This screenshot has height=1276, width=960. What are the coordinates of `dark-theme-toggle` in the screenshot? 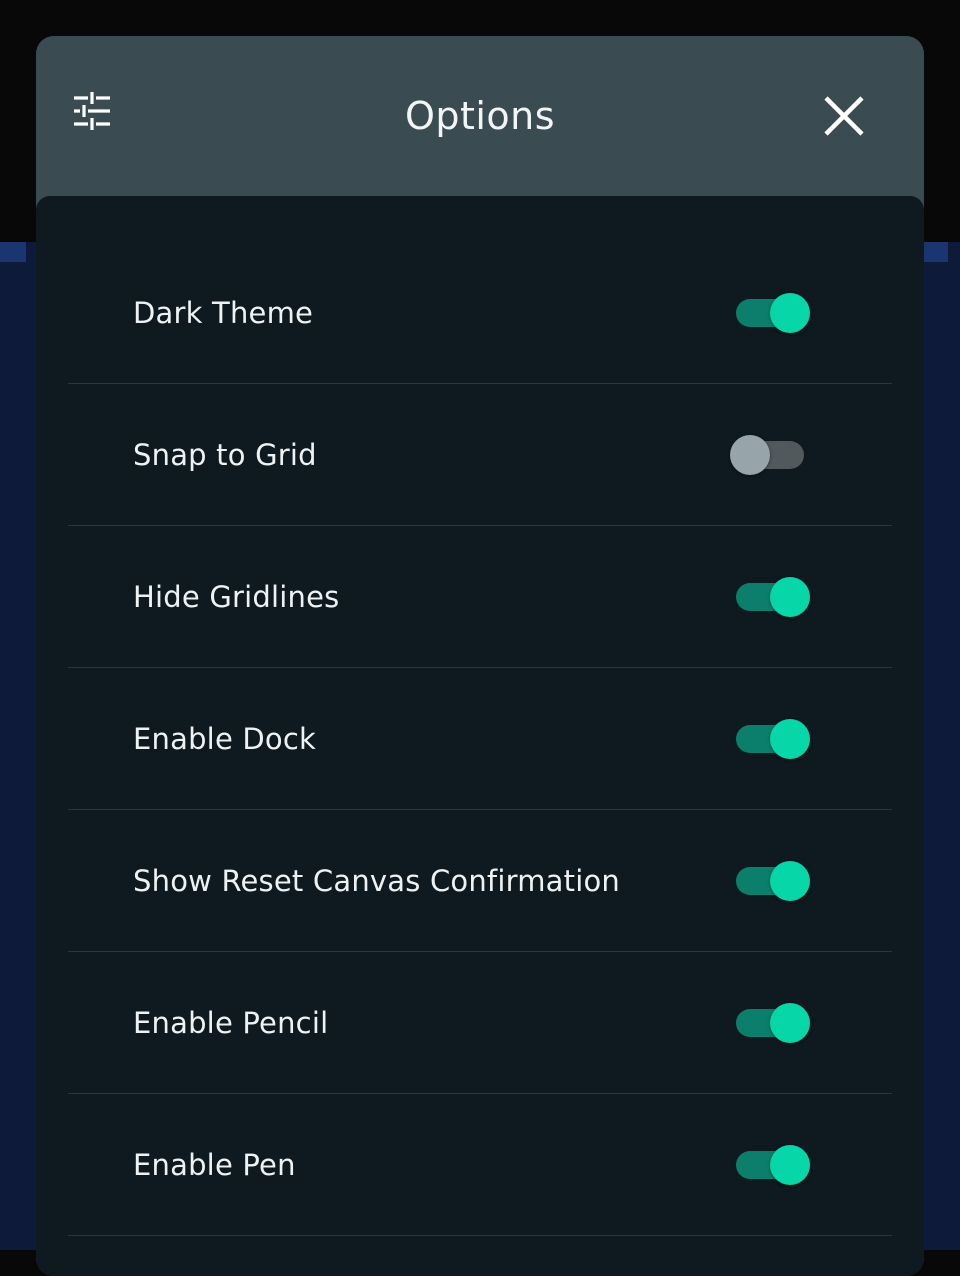 It's located at (772, 312).